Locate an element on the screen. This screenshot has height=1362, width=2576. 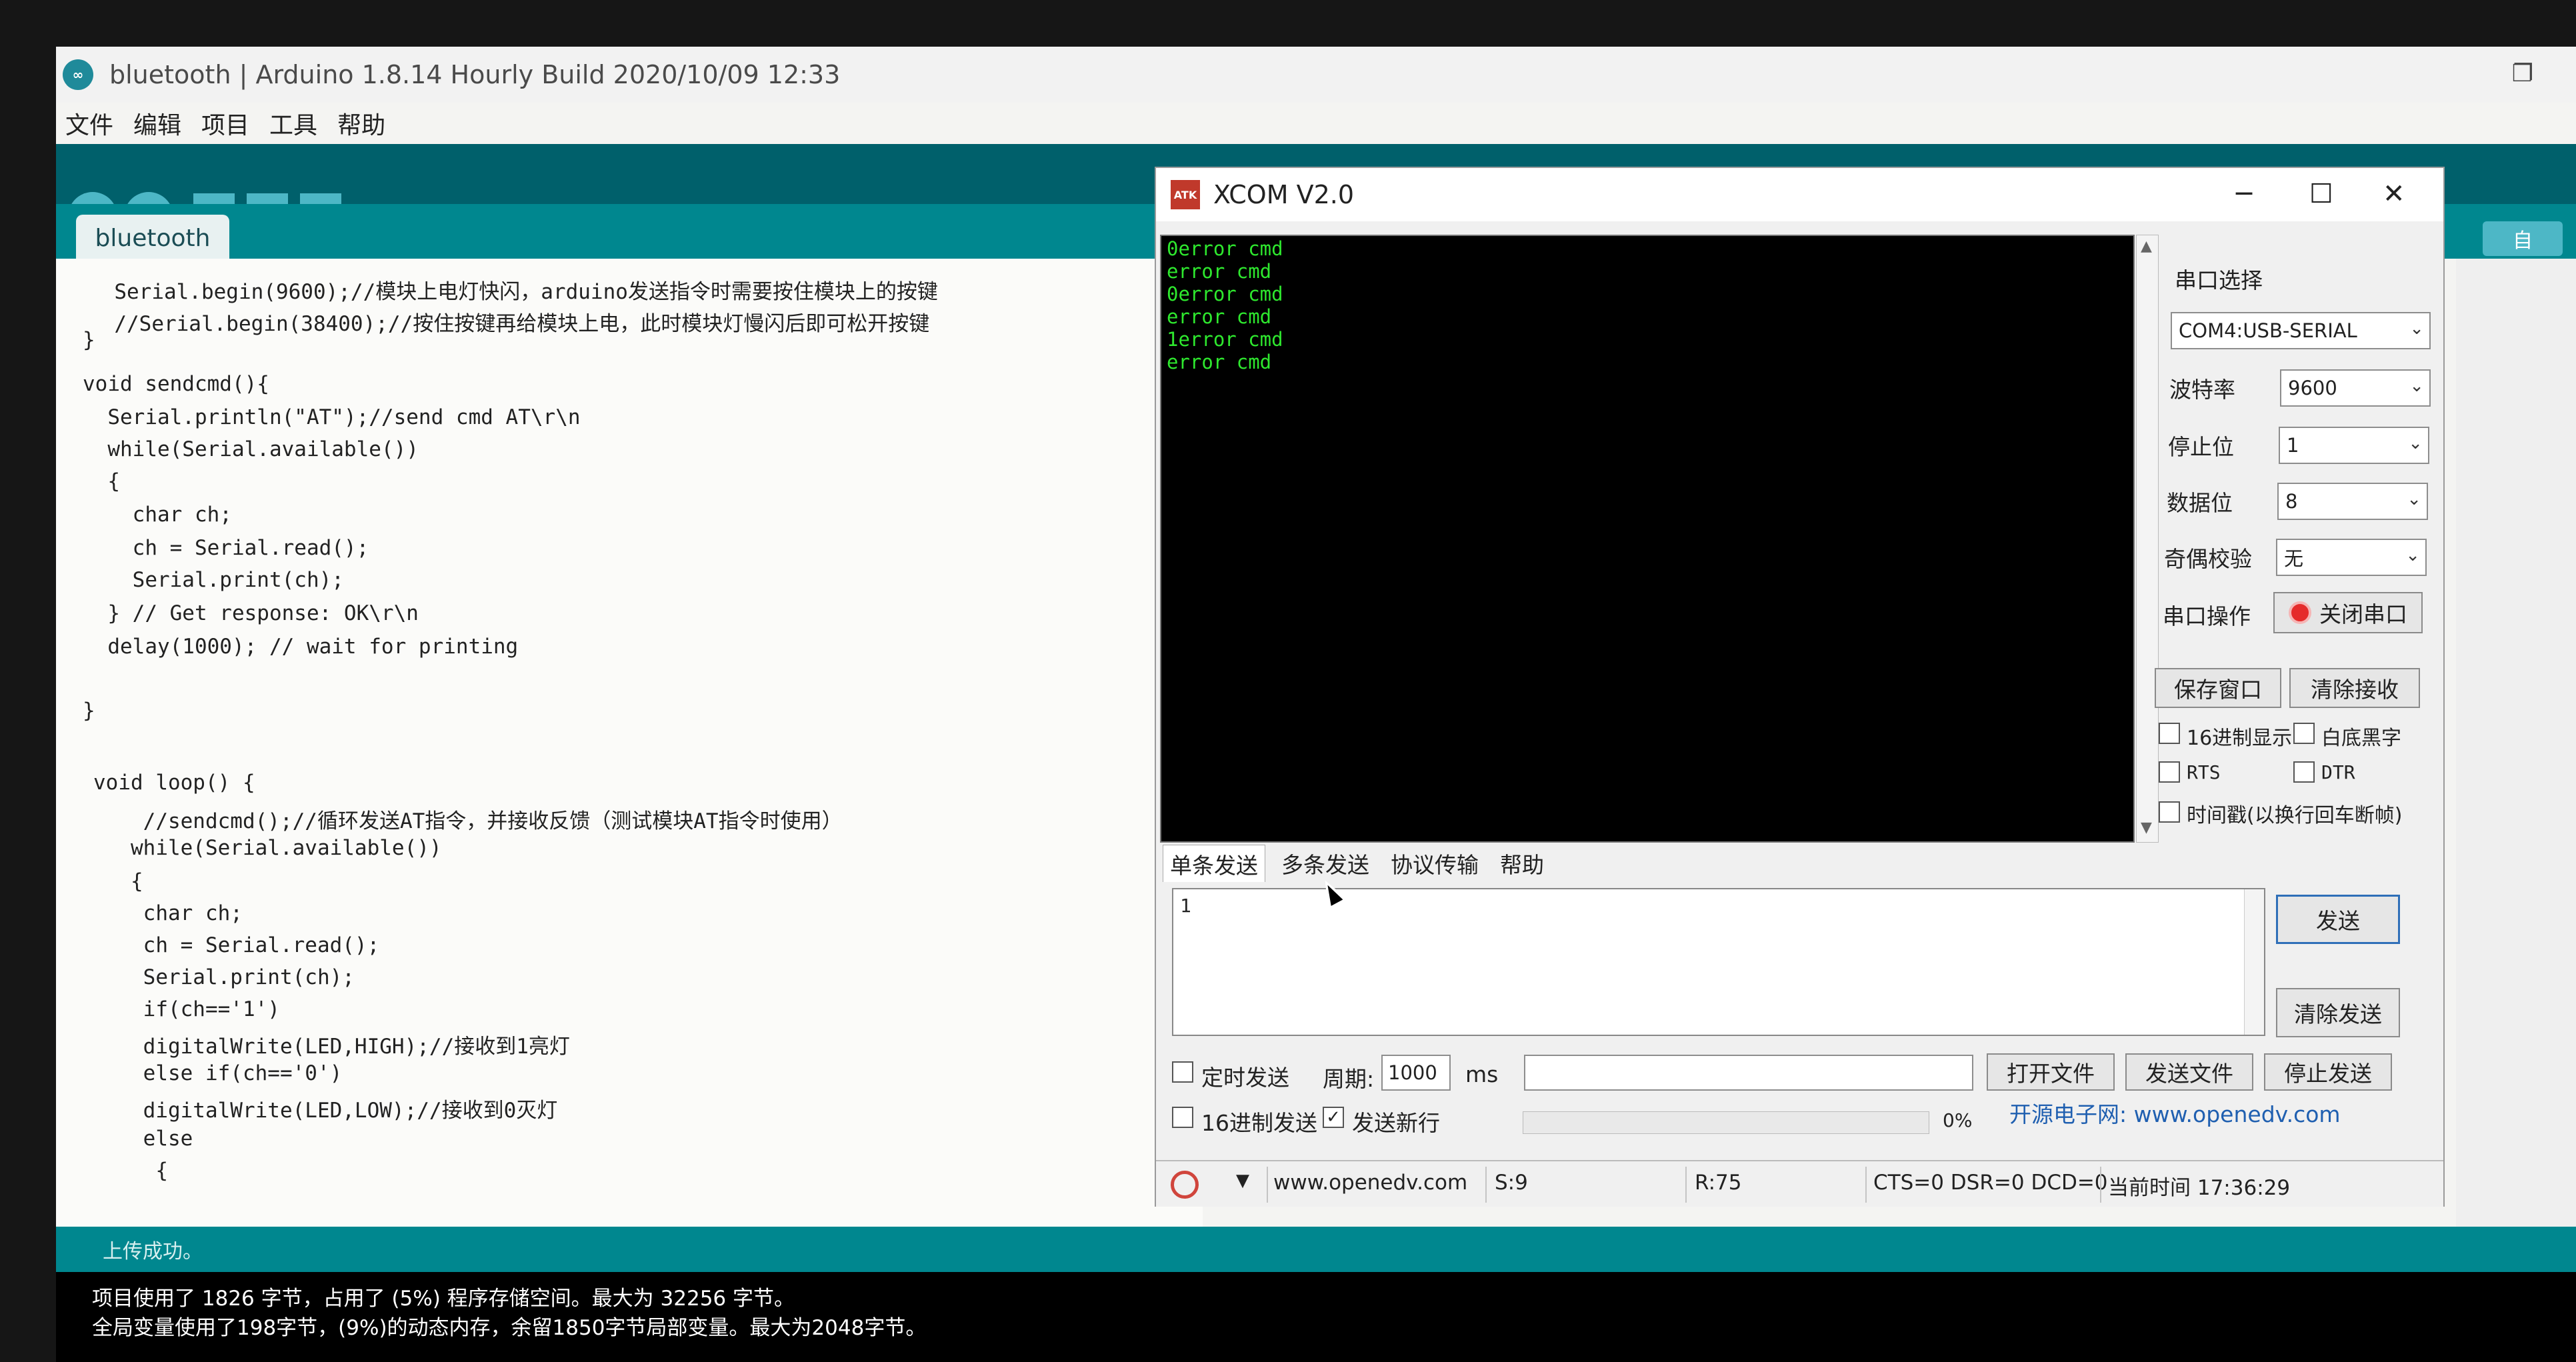
send-newline-label: 发送新行 is located at coordinates (1396, 1123).